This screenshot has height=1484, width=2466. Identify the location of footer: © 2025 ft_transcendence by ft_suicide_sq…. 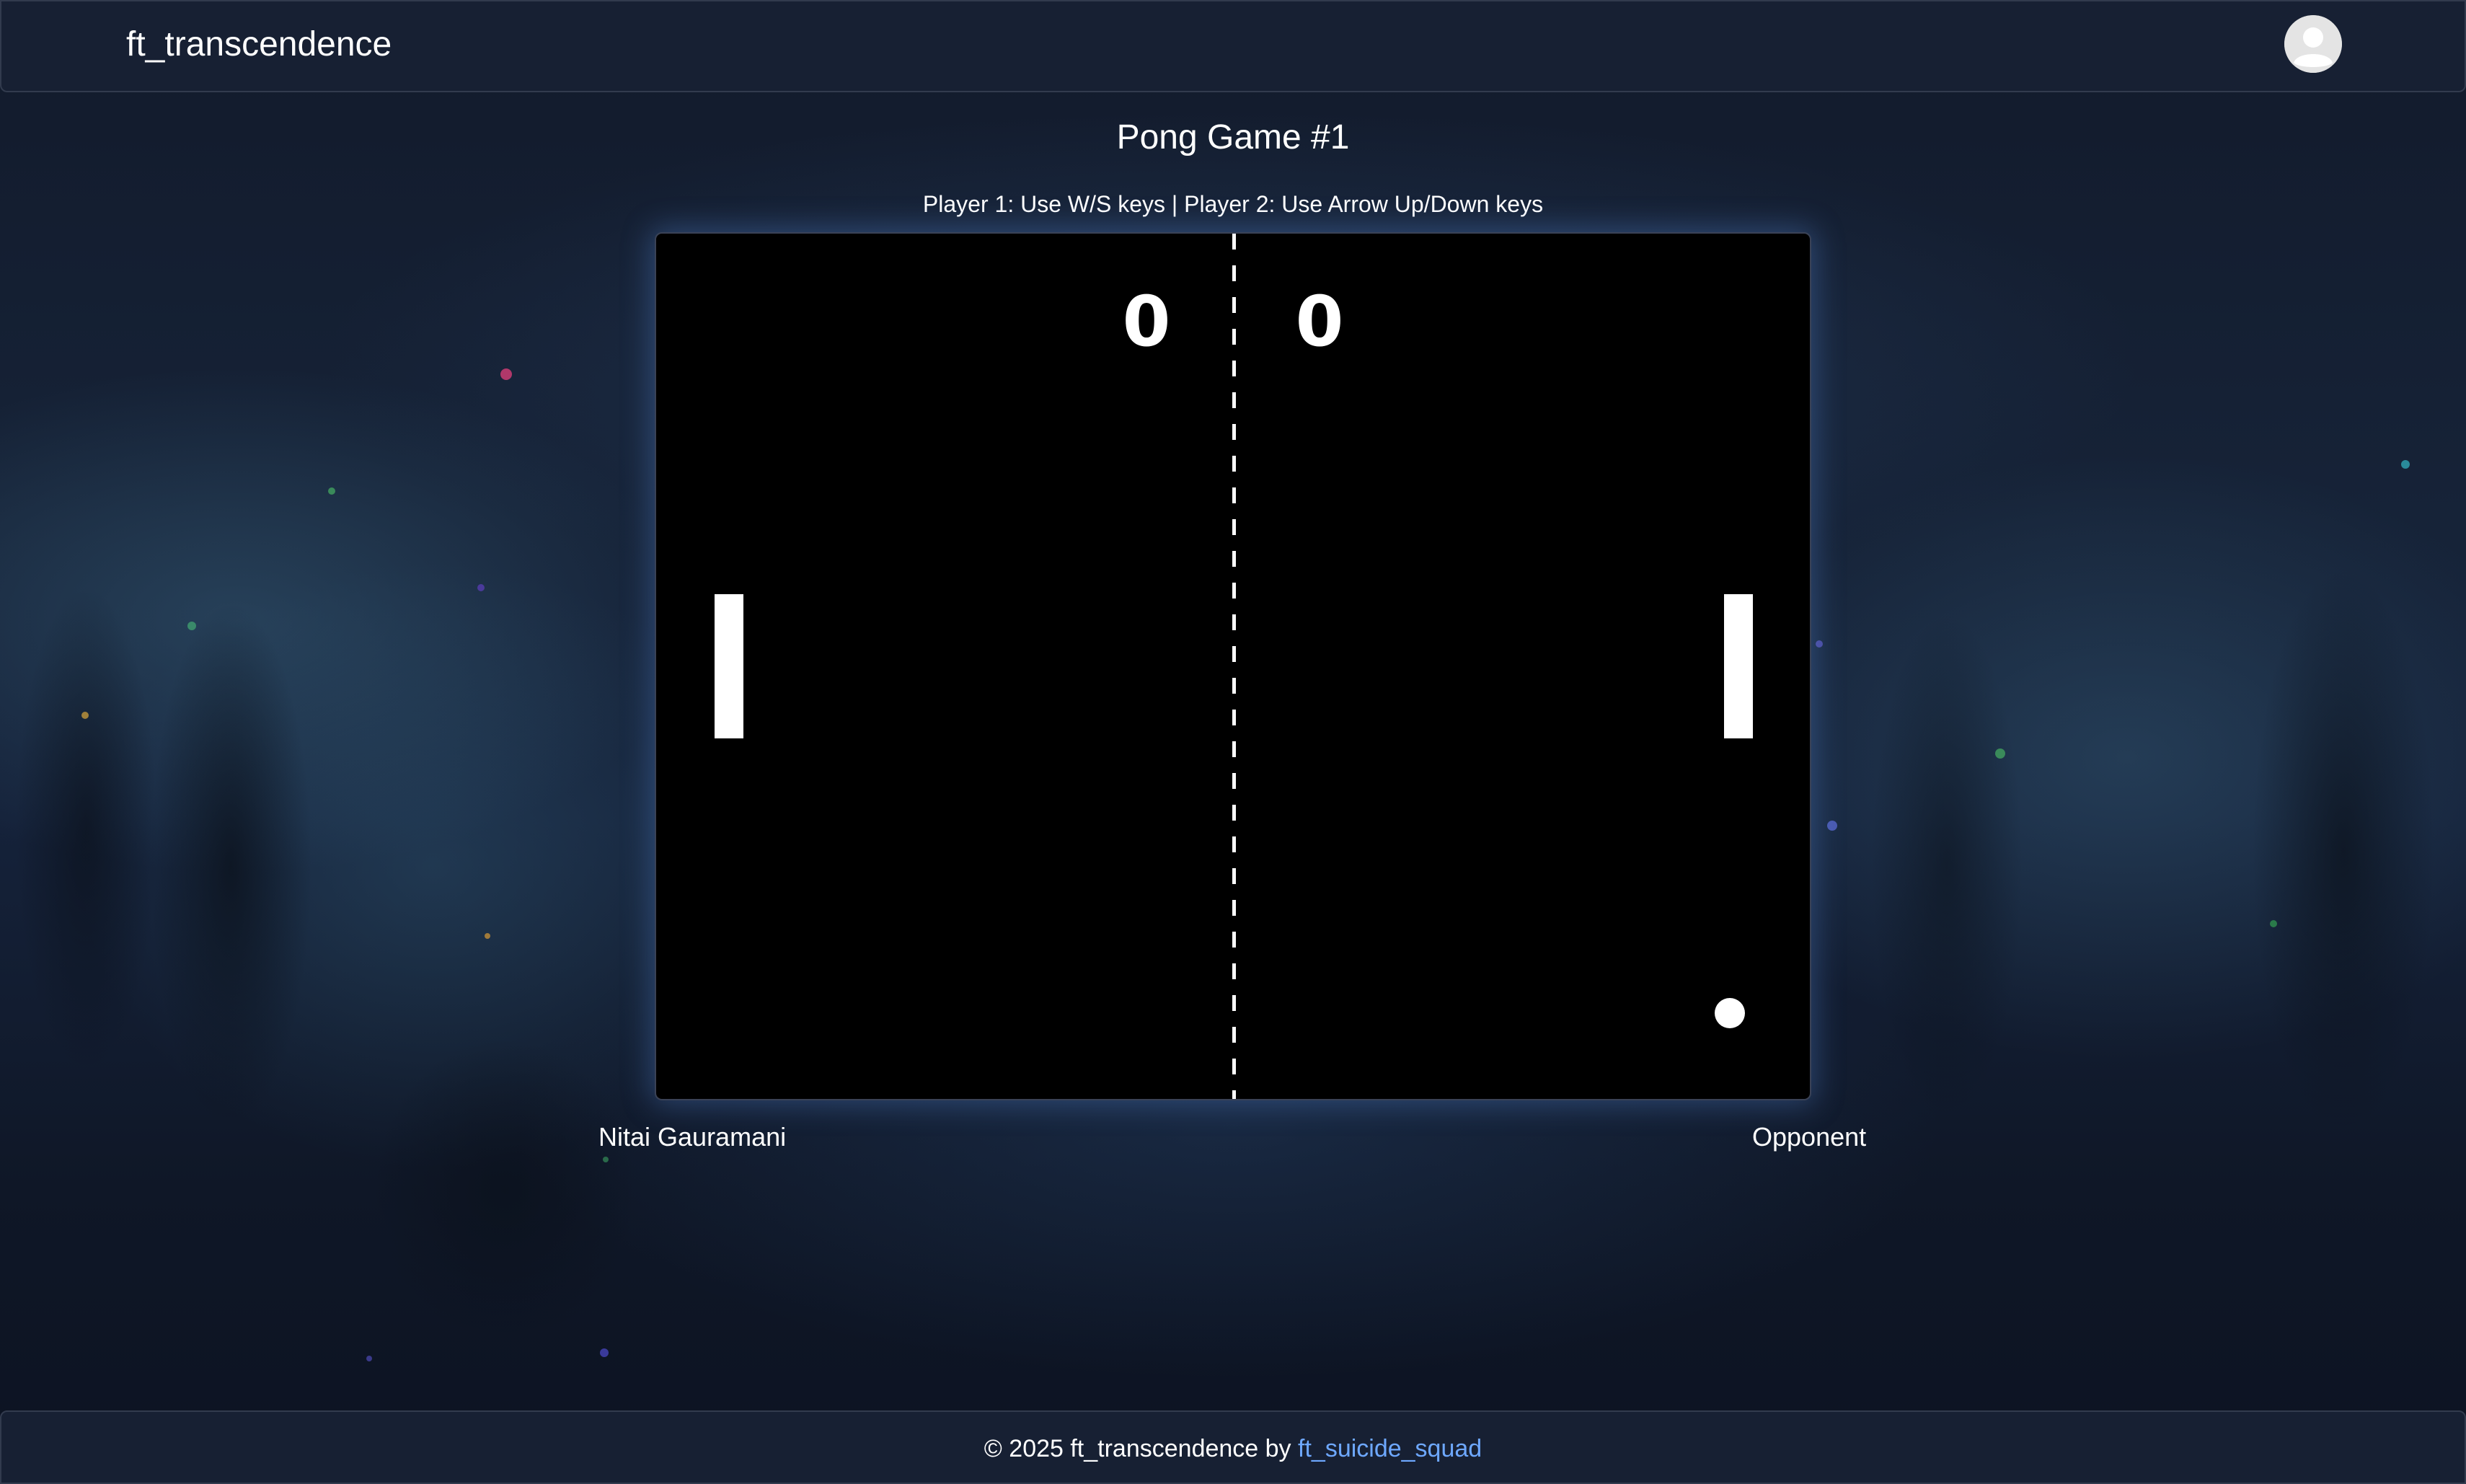
(1233, 1447).